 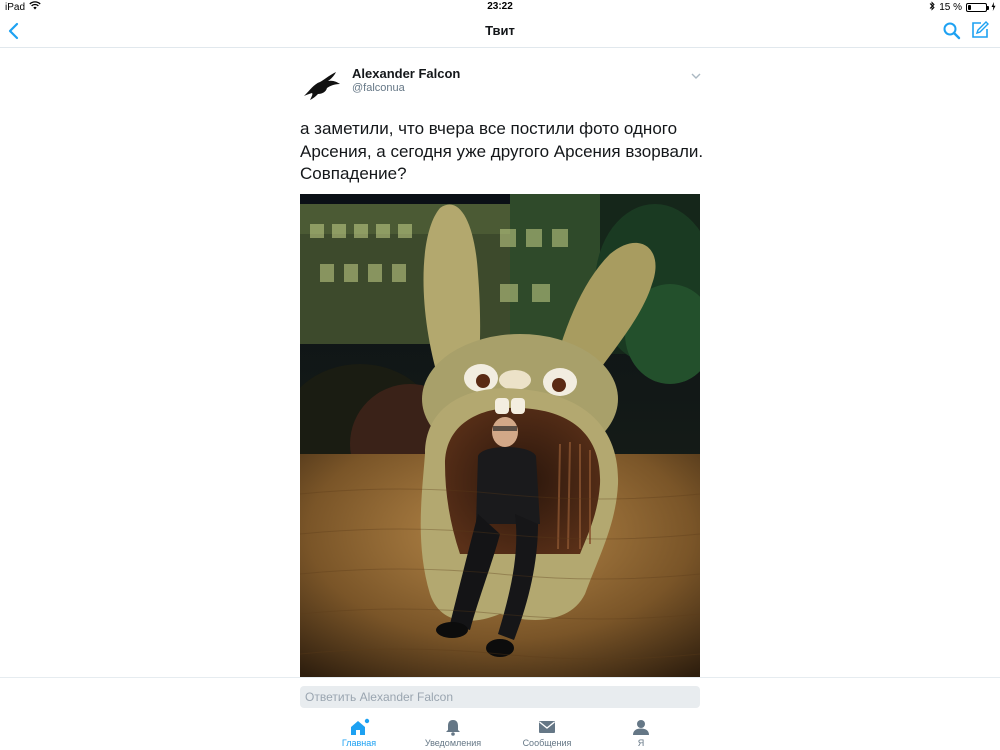 I want to click on tweet-menu-button, so click(x=696, y=73).